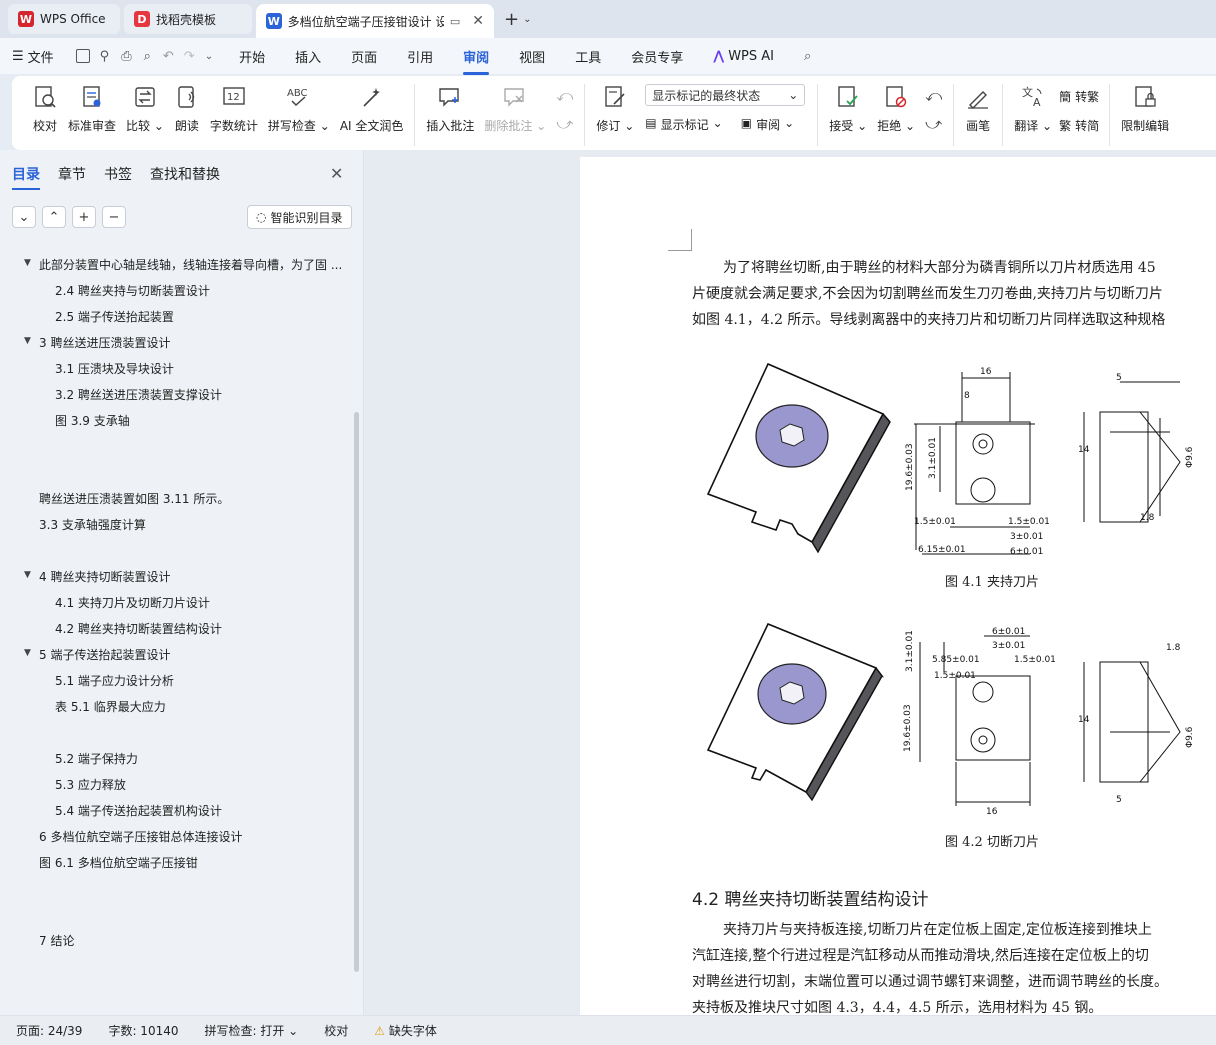 Image resolution: width=1216 pixels, height=1045 pixels. What do you see at coordinates (132, 290) in the screenshot?
I see `toc-item: 2.4 聘丝夹持与切断装置设计` at bounding box center [132, 290].